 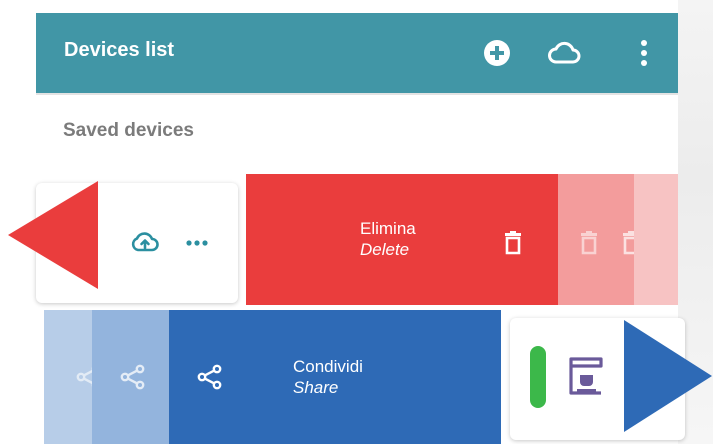 What do you see at coordinates (316, 387) in the screenshot?
I see `share-label-en: Share` at bounding box center [316, 387].